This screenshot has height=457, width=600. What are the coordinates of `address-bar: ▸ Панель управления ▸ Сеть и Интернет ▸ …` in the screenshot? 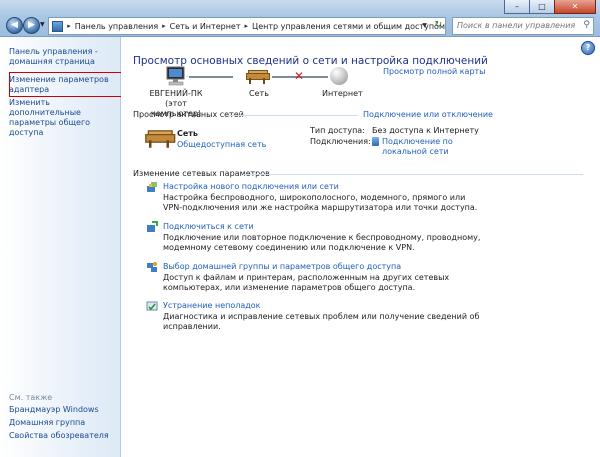 It's located at (247, 26).